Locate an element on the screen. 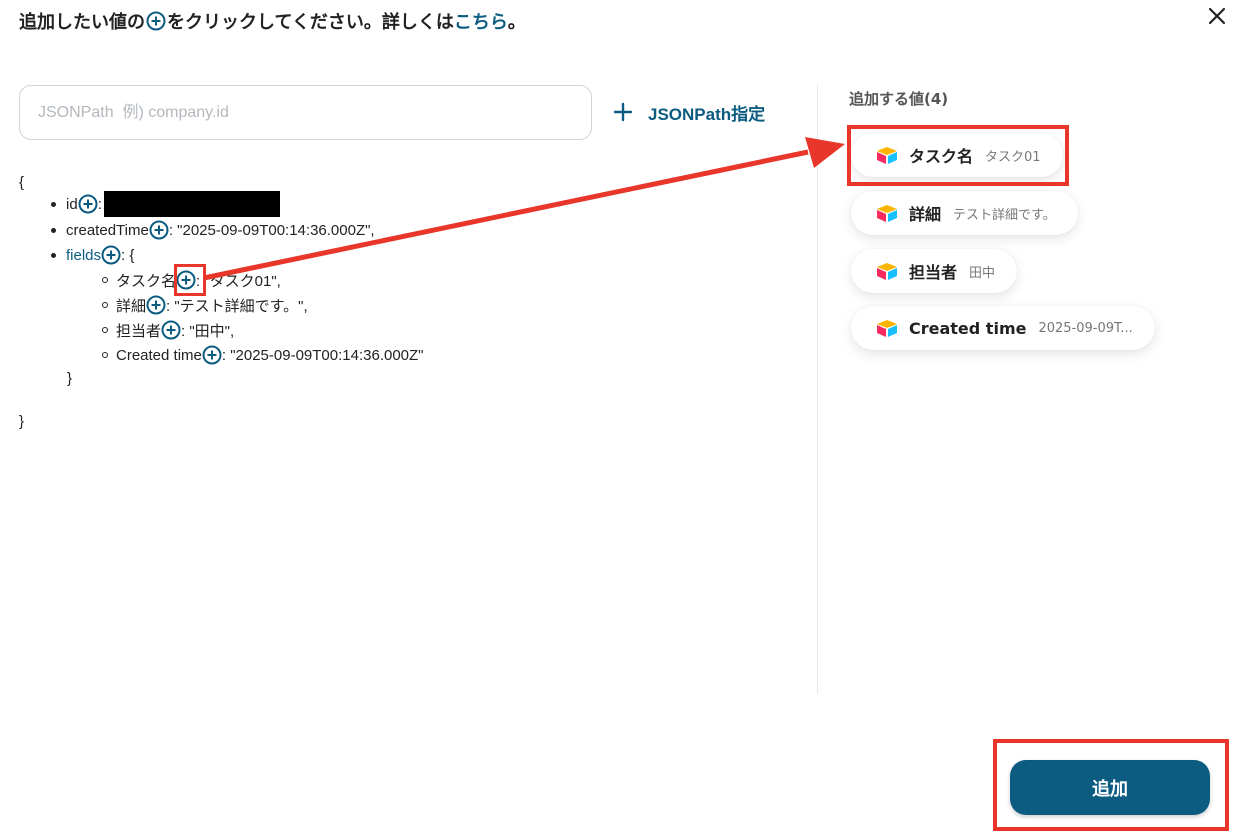 This screenshot has width=1248, height=834. instruction-title: 追加したい値の をクリックしてください。詳しくは こちら 。 is located at coordinates (272, 21).